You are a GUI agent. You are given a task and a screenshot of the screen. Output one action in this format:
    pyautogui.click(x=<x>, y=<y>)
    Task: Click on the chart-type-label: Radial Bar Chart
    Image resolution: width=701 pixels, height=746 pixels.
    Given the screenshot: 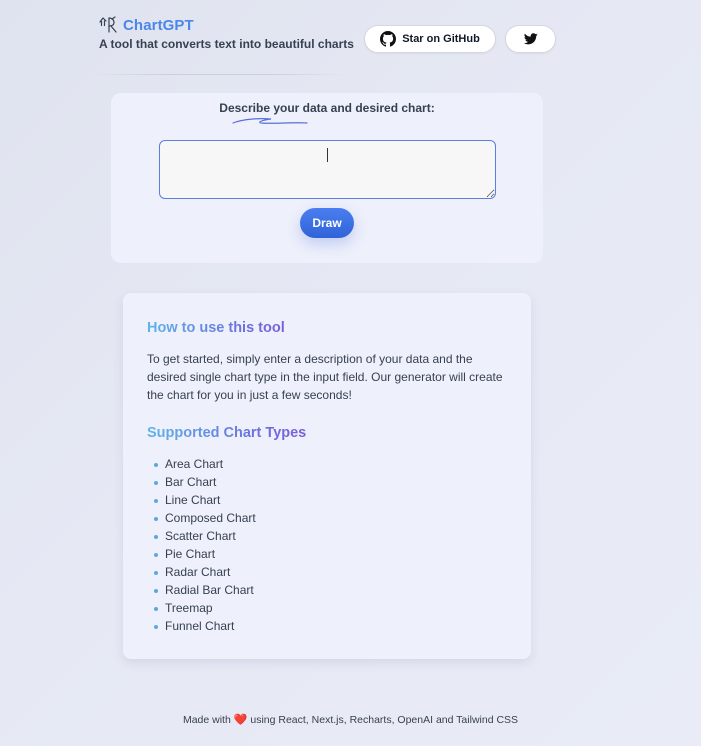 What is the action you would take?
    pyautogui.click(x=209, y=590)
    